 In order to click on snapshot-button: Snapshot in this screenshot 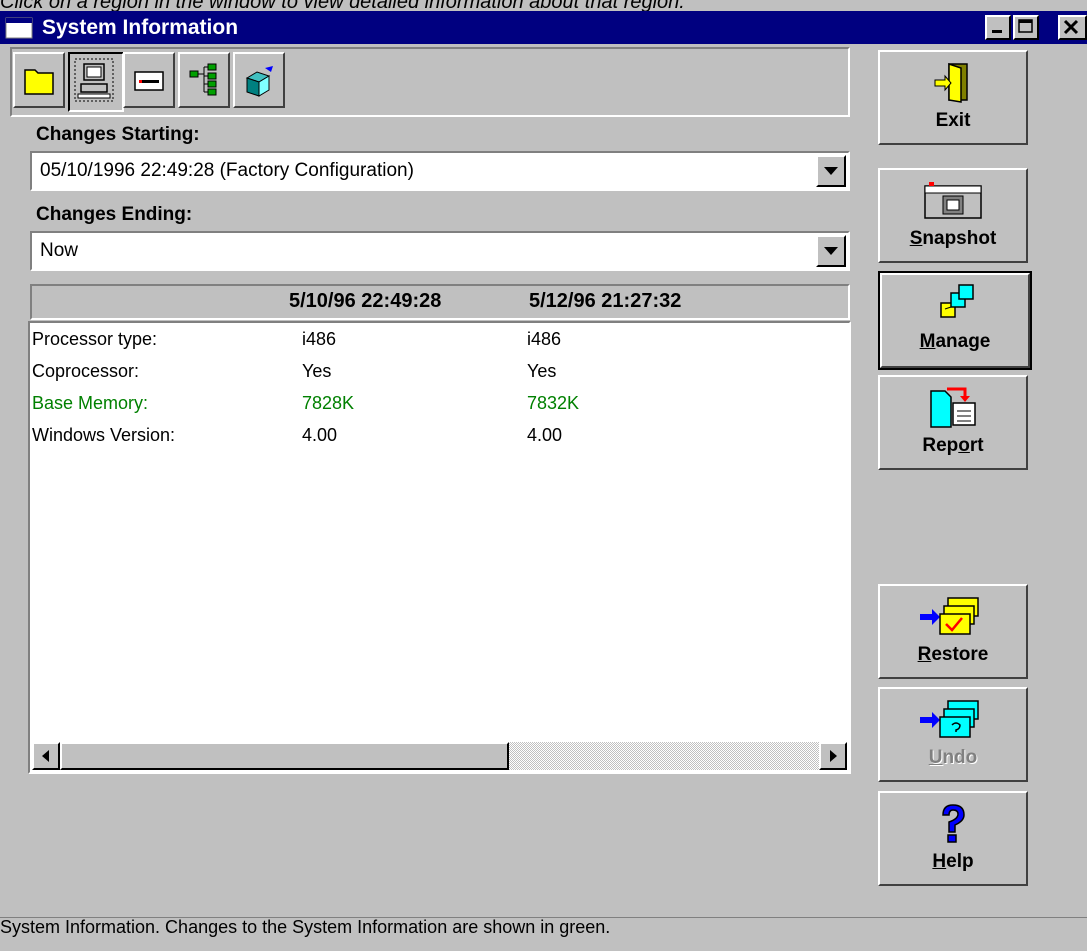, I will do `click(953, 215)`.